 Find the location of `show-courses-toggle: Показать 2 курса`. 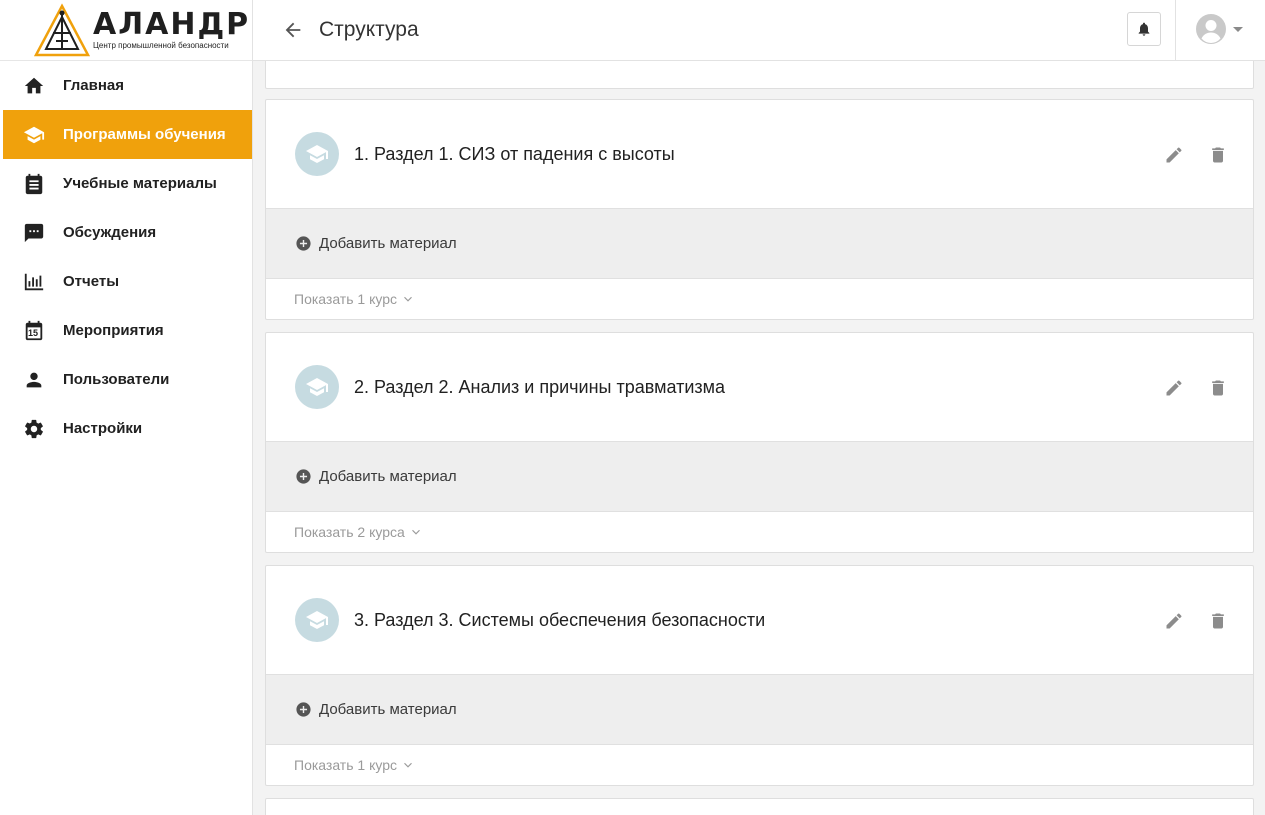

show-courses-toggle: Показать 2 курса is located at coordinates (358, 532).